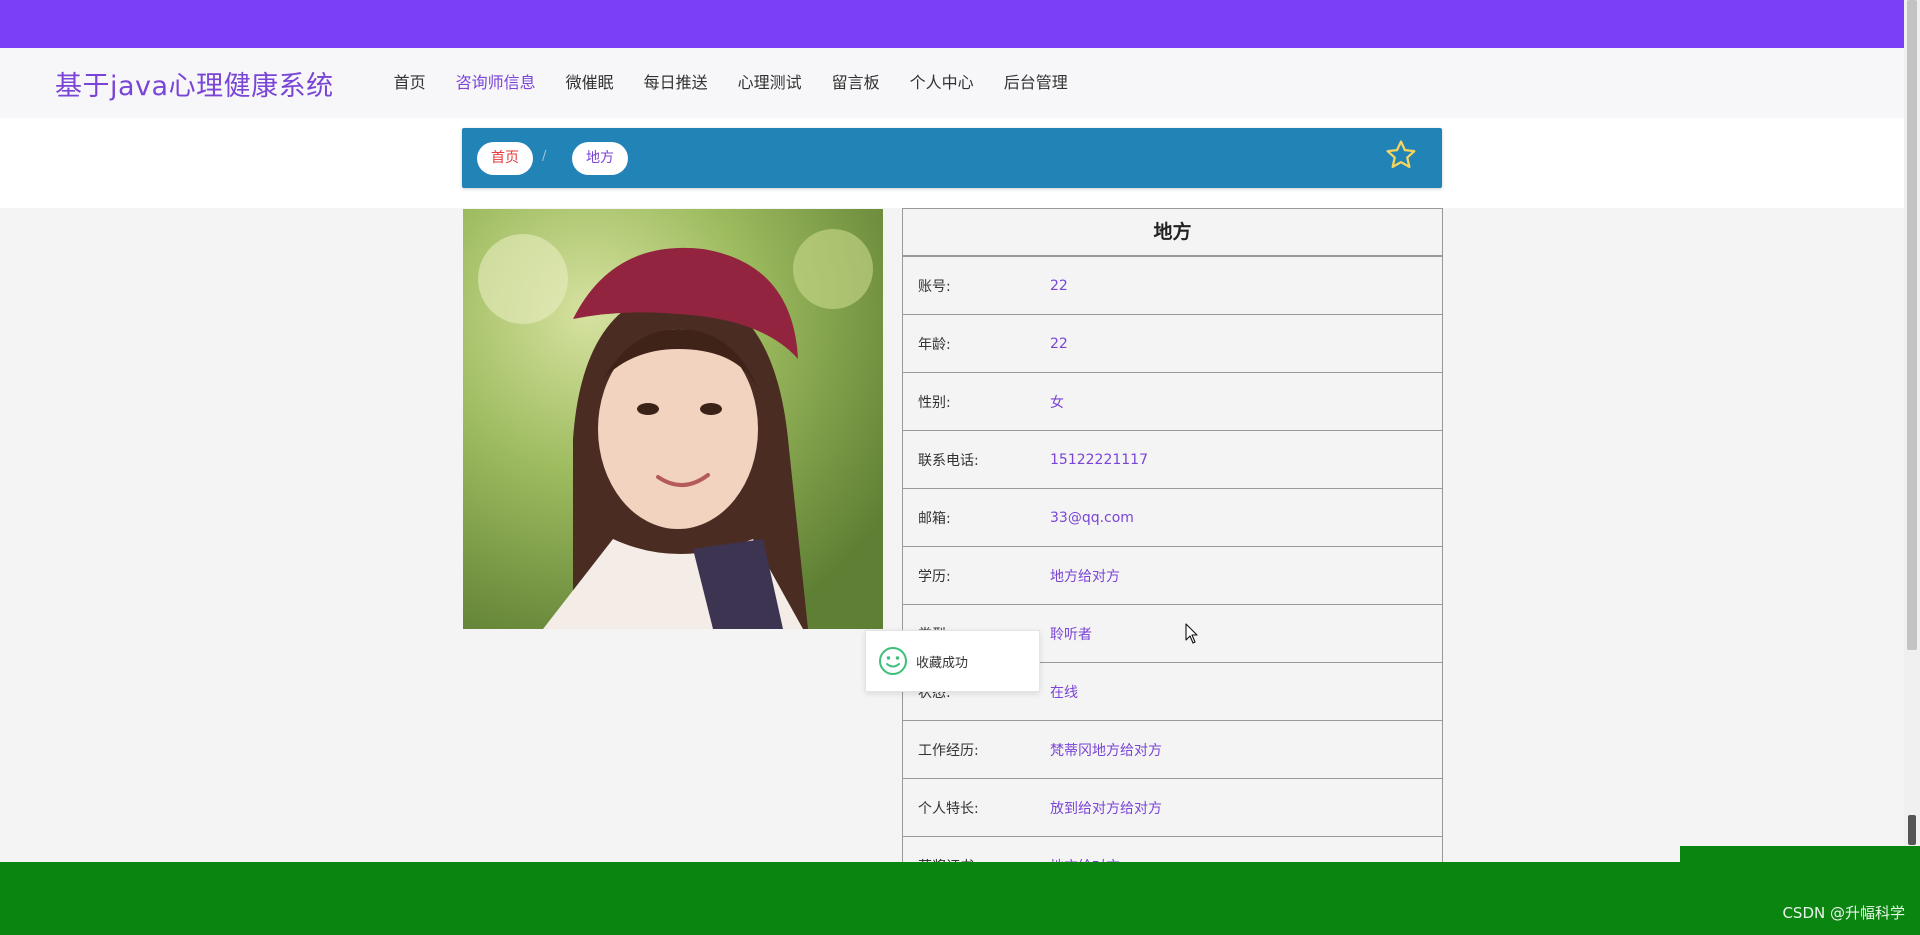  What do you see at coordinates (194, 83) in the screenshot?
I see `site-brand: 基于java心理健康系统` at bounding box center [194, 83].